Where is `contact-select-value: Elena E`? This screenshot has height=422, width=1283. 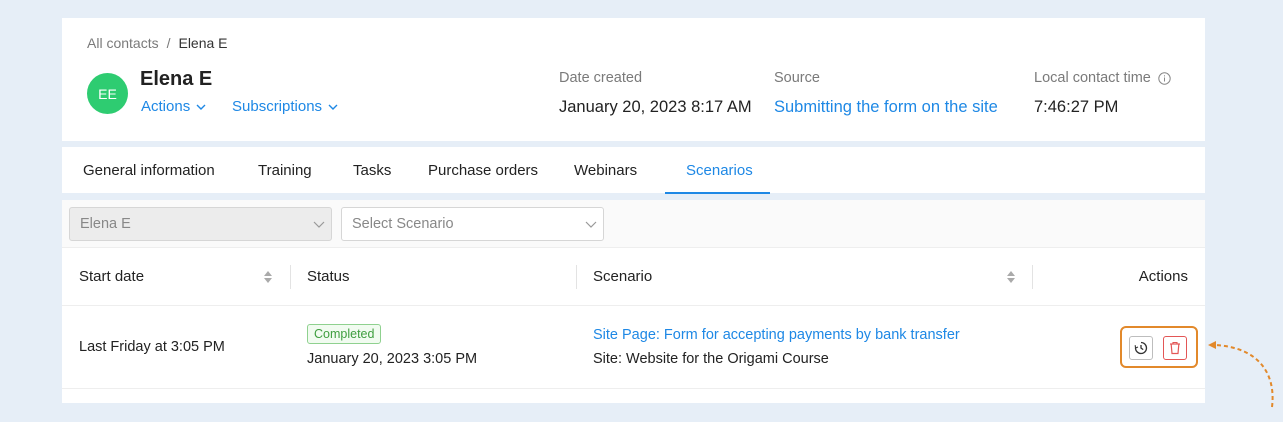
contact-select-value: Elena E is located at coordinates (105, 224).